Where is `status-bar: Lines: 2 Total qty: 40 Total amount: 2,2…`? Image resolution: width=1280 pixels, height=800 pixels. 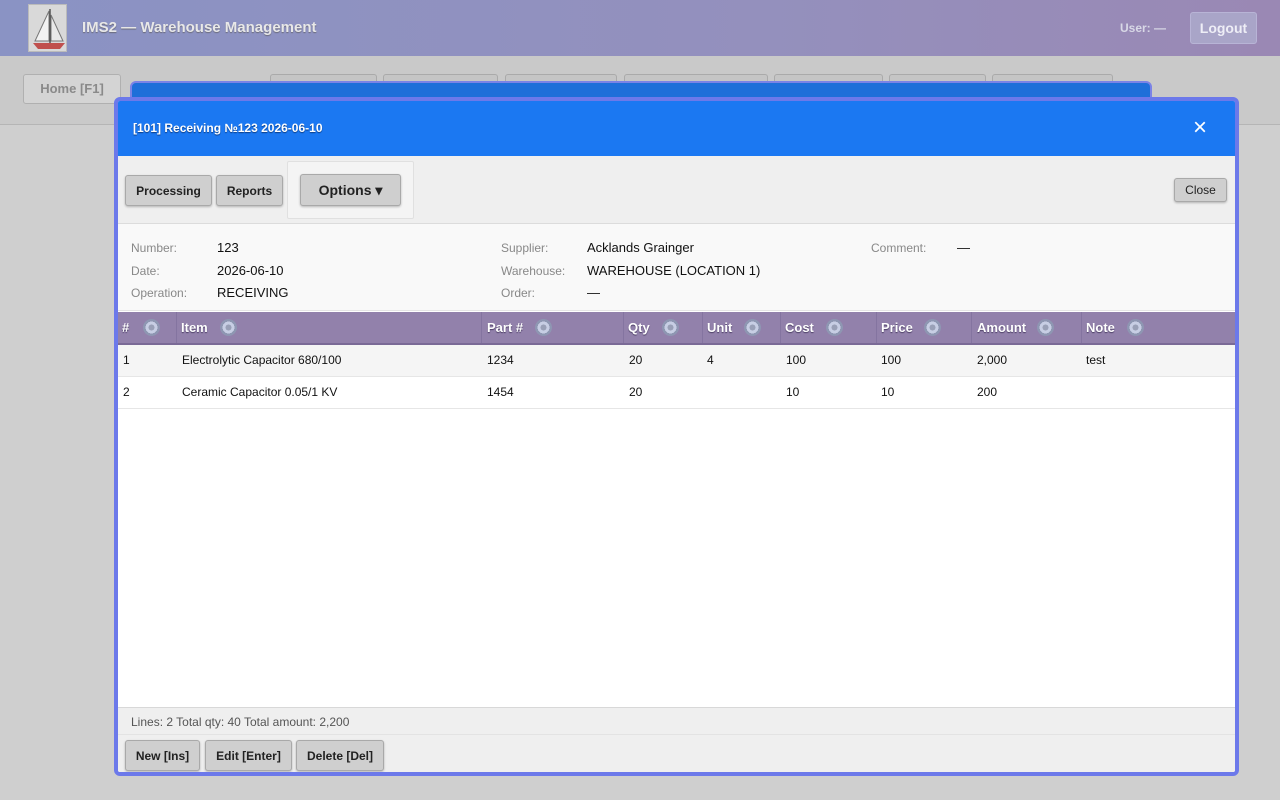
status-bar: Lines: 2 Total qty: 40 Total amount: 2,2… is located at coordinates (676, 720).